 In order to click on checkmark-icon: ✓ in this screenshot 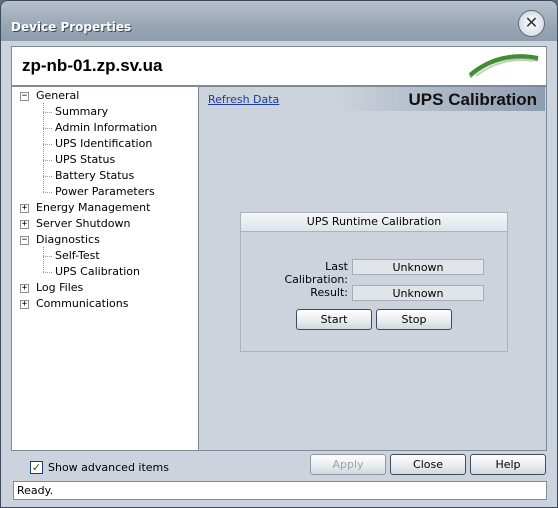, I will do `click(36, 467)`.